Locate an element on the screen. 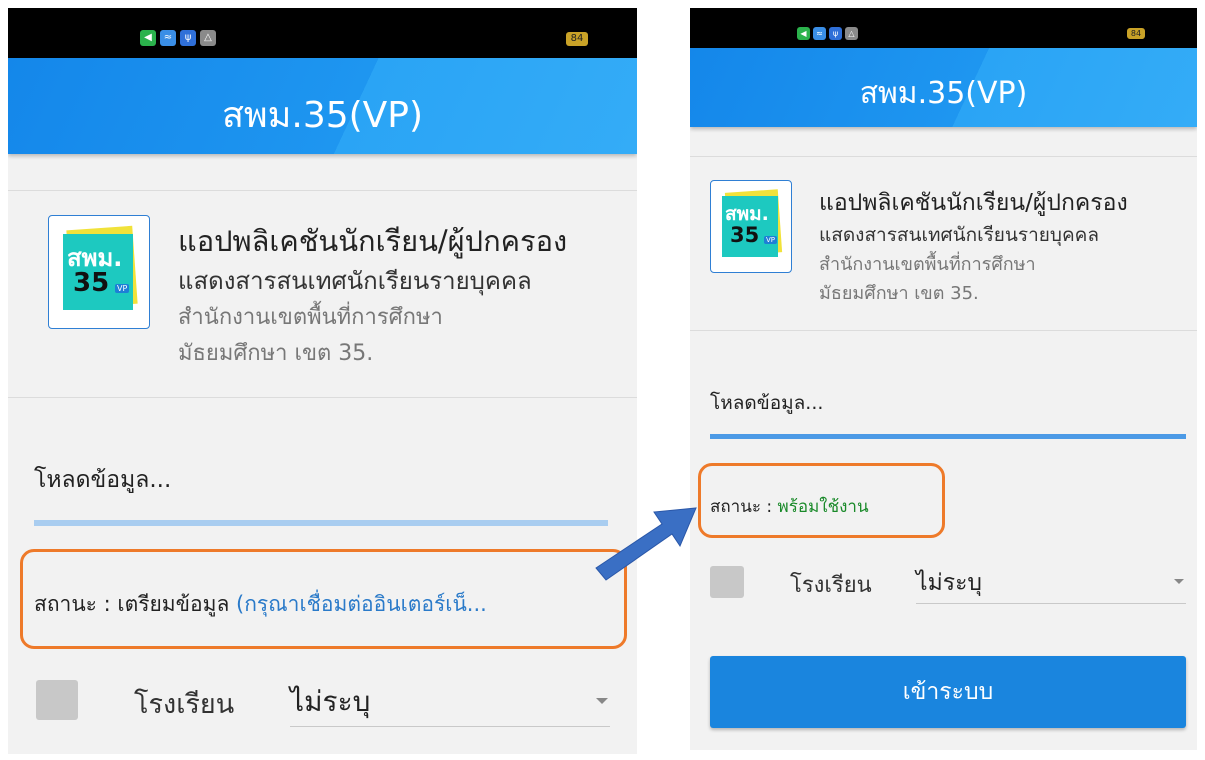 This screenshot has width=1205, height=760. status-highlight-before is located at coordinates (323, 599).